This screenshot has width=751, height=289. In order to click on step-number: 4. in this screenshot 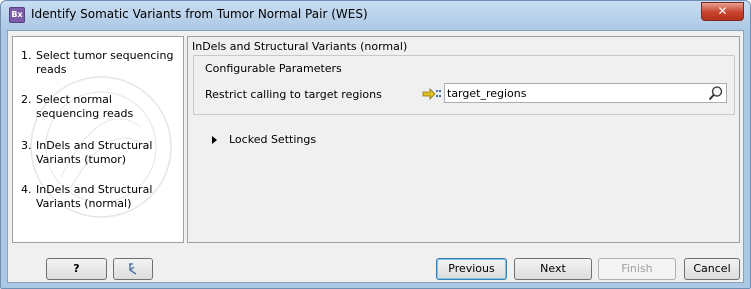, I will do `click(26, 189)`.